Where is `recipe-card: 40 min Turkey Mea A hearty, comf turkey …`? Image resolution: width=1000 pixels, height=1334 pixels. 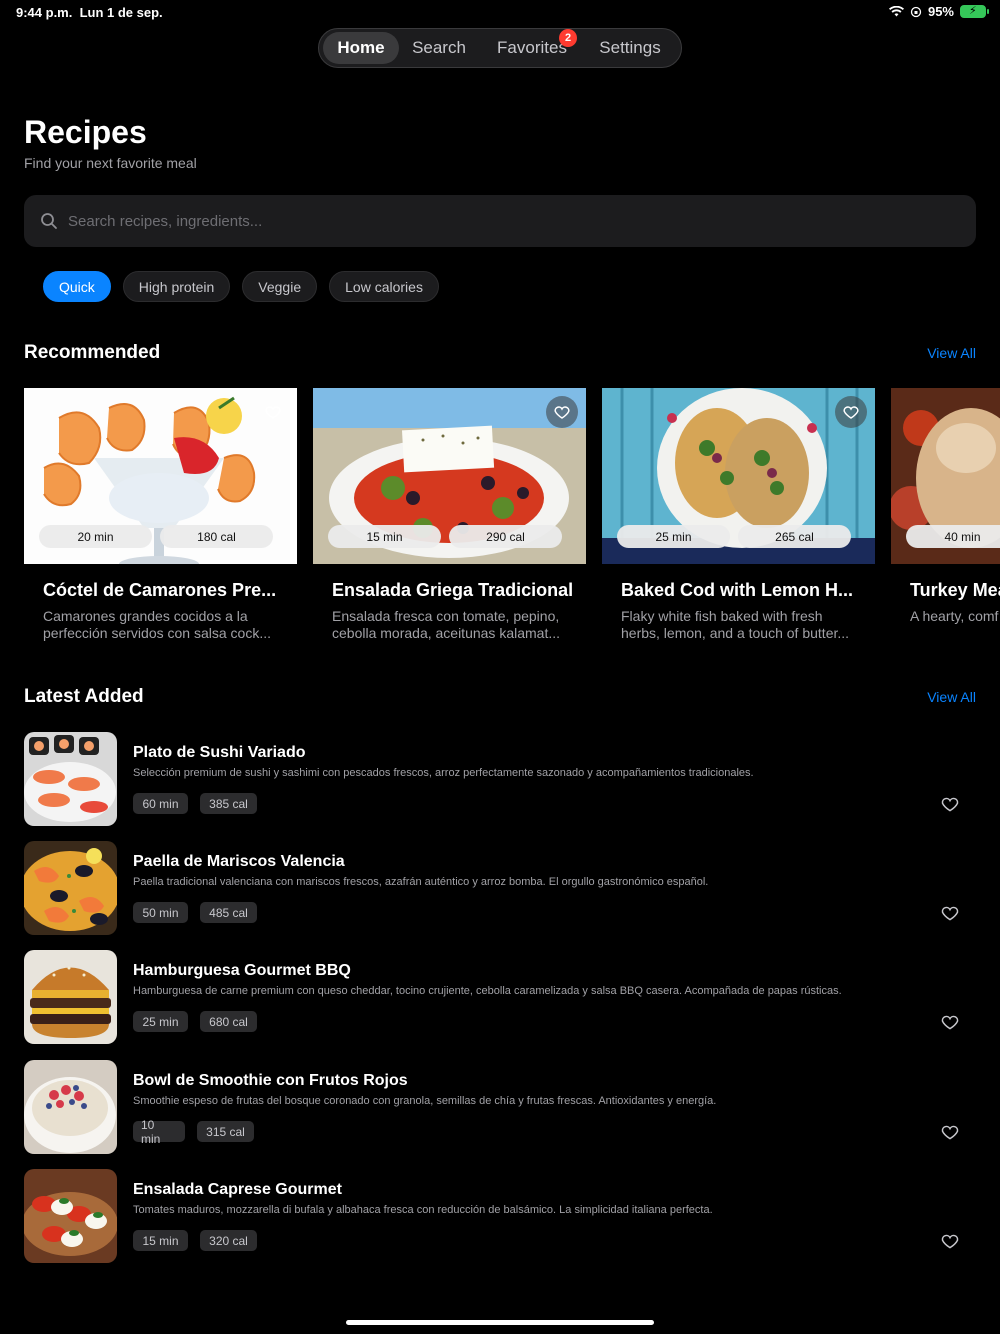 recipe-card: 40 min Turkey Mea A hearty, comf turkey … is located at coordinates (945, 518).